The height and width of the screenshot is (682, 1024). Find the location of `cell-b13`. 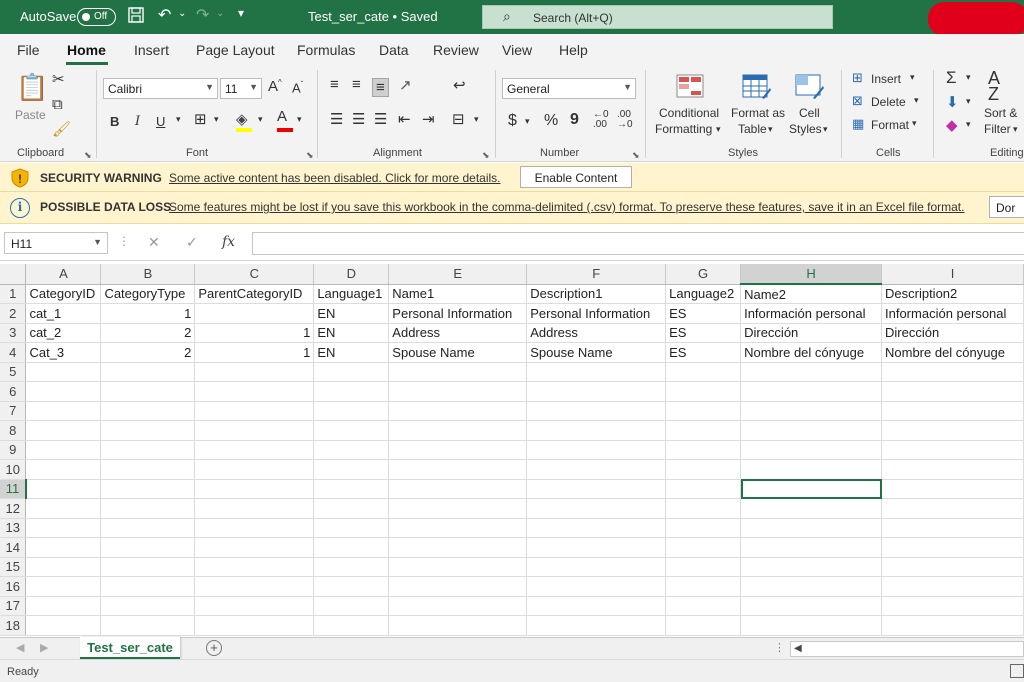

cell-b13 is located at coordinates (148, 528).